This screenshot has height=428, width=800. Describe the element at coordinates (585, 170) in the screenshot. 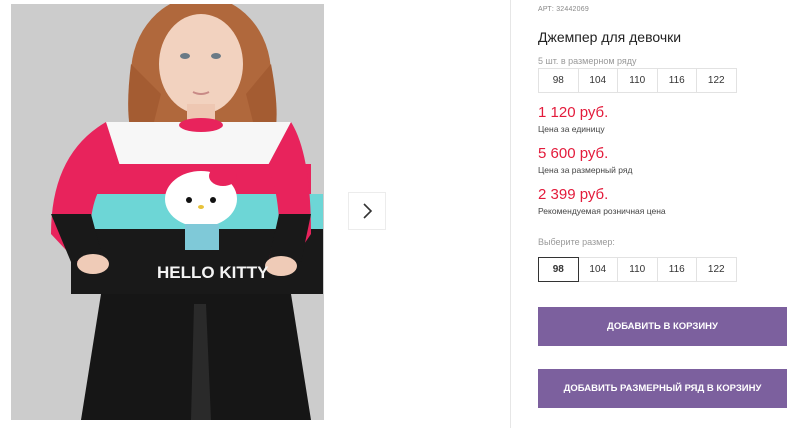

I see `pack-price-label: Цена за размерный ряд` at that location.